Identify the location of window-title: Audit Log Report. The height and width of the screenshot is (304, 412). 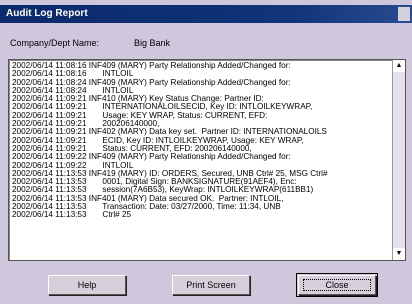
(47, 13).